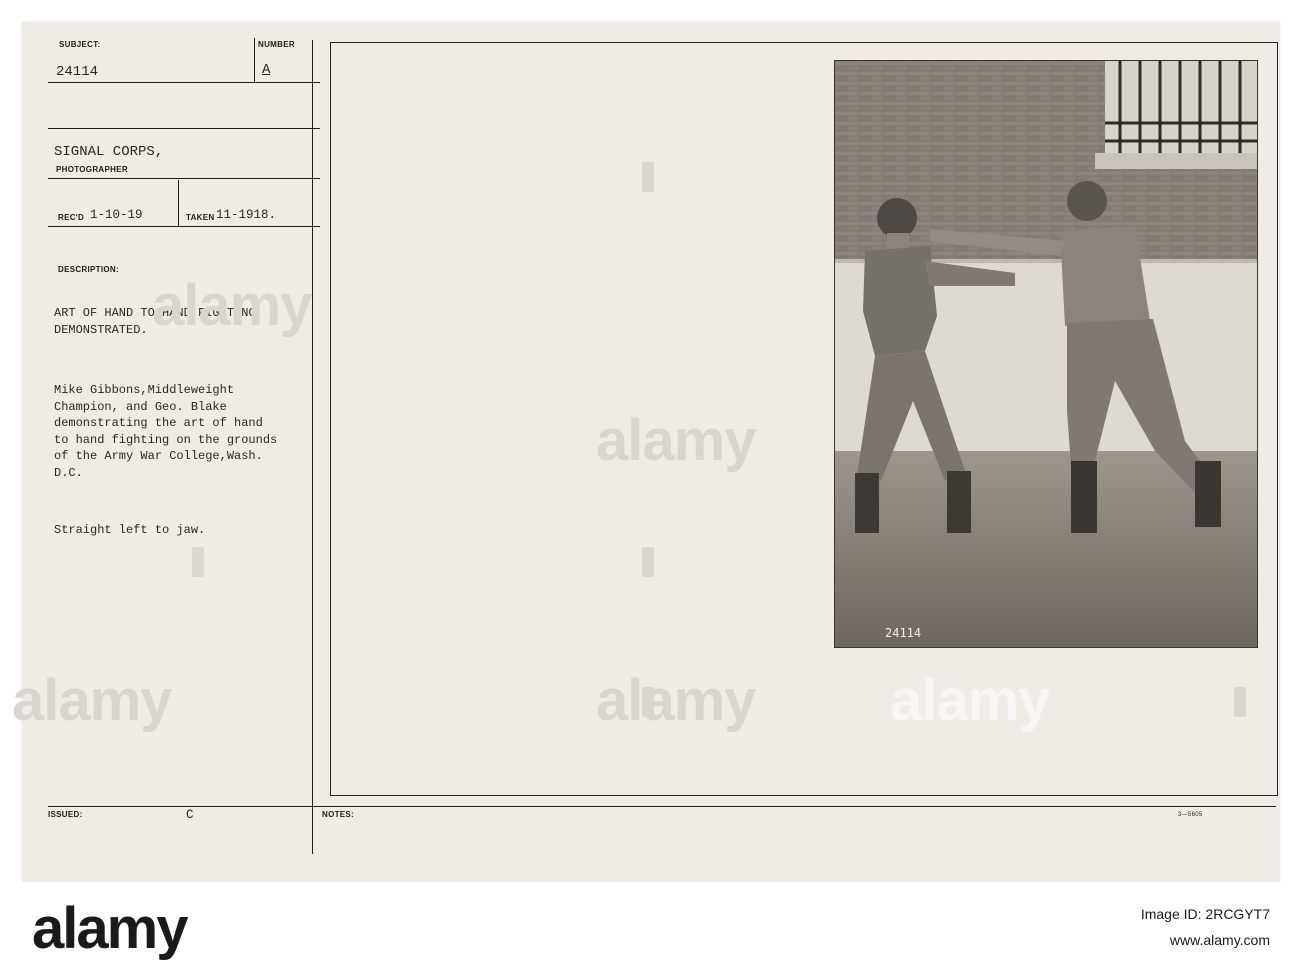  Describe the element at coordinates (71, 217) in the screenshot. I see `recd-label: REC'D` at that location.